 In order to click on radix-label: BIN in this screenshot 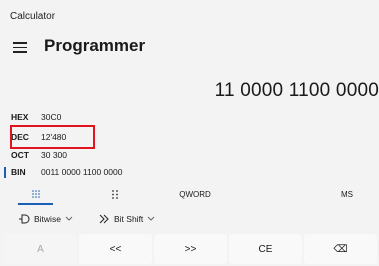, I will do `click(18, 172)`.